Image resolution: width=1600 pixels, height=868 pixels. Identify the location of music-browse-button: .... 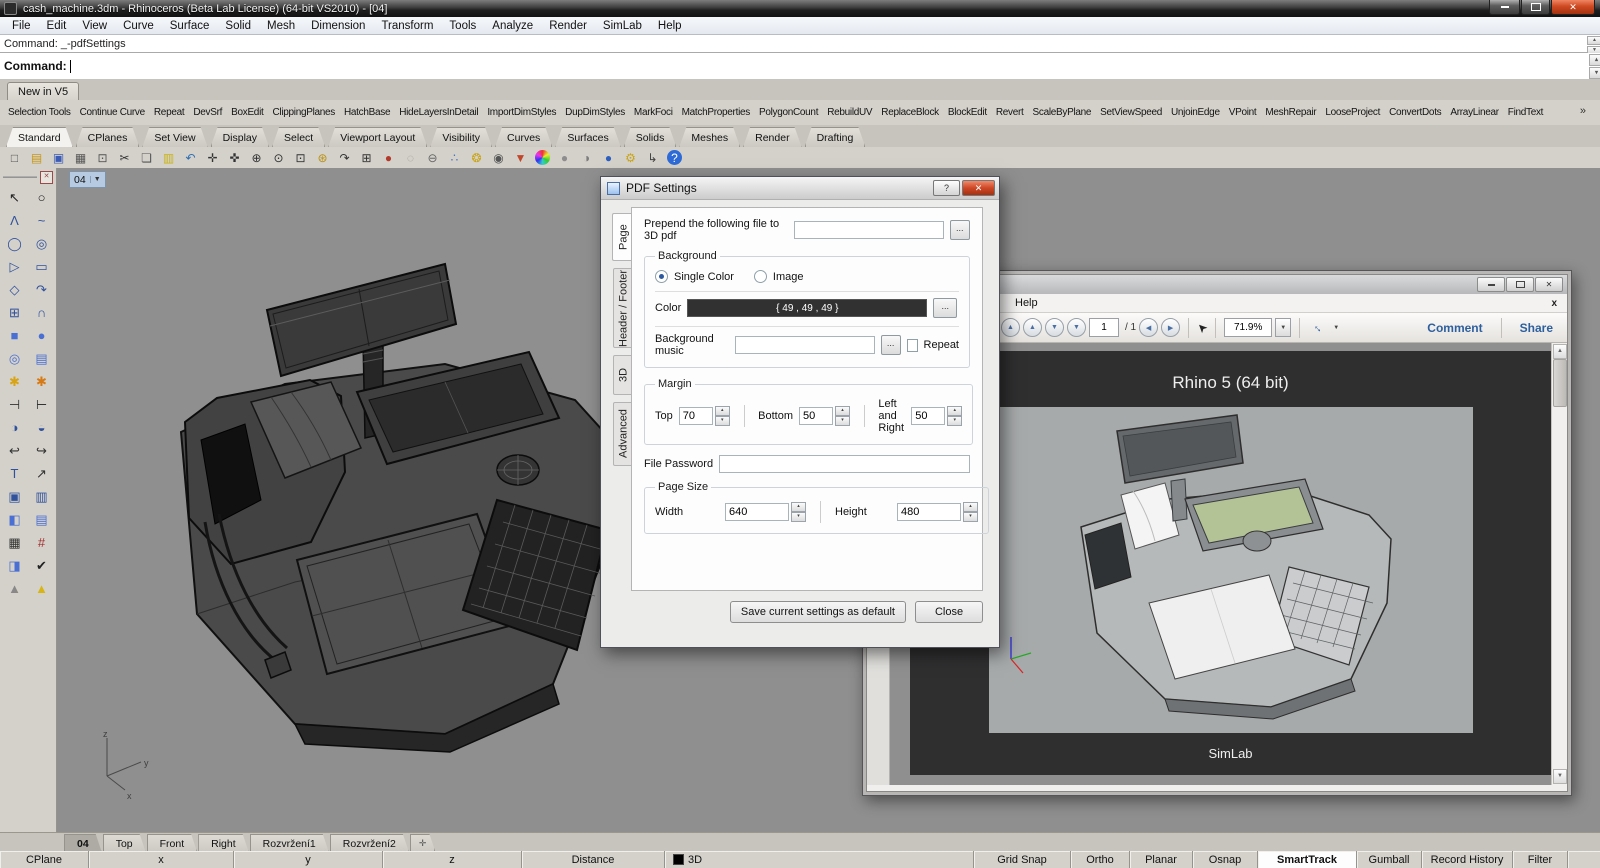
(890, 345).